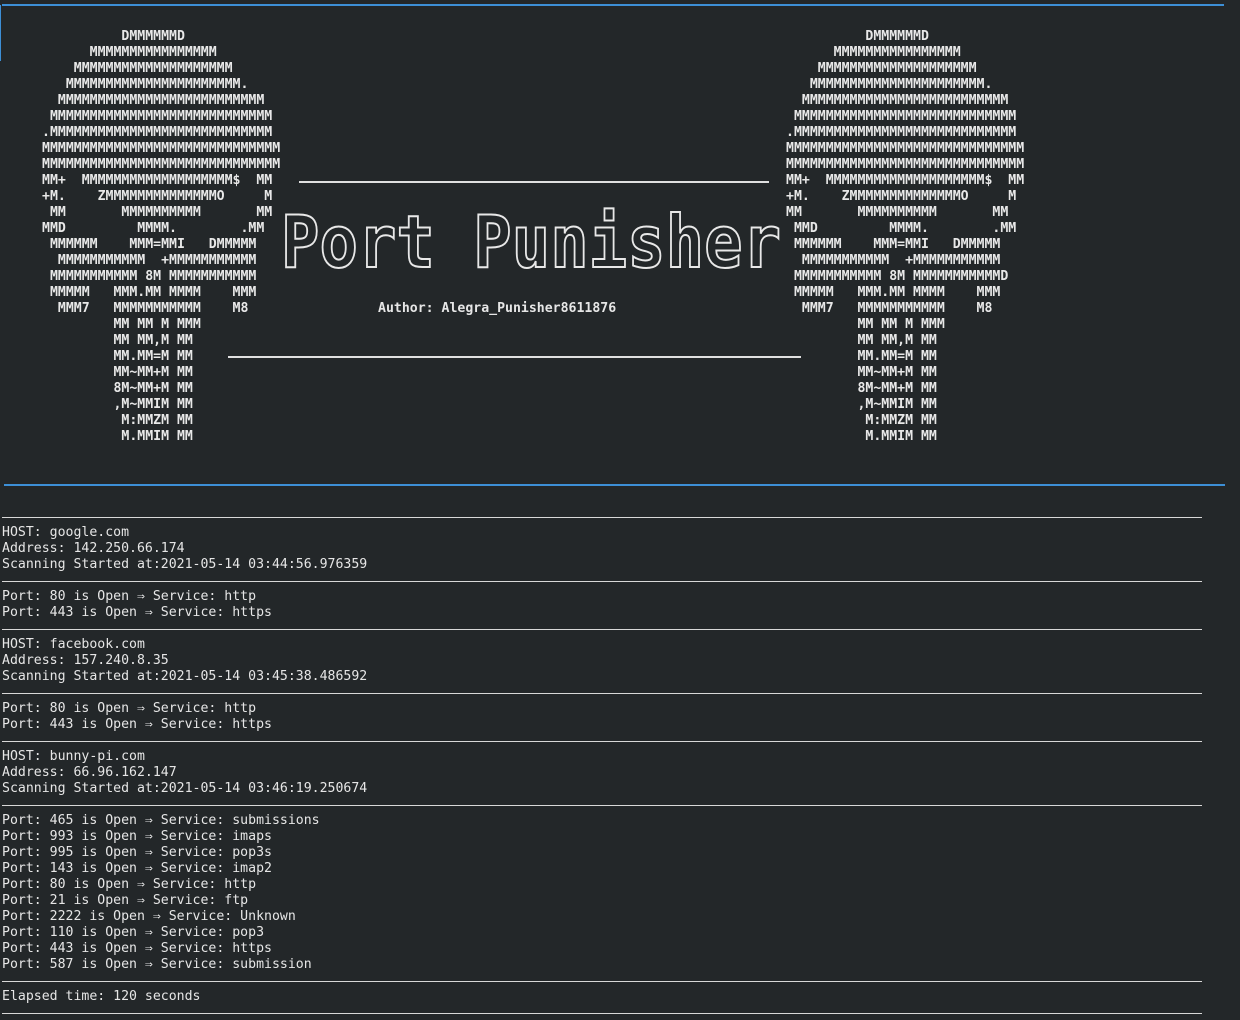 Image resolution: width=1240 pixels, height=1020 pixels. I want to click on port-result-line: Port: 143 is Open ⇒ Service: imap2, so click(137, 868).